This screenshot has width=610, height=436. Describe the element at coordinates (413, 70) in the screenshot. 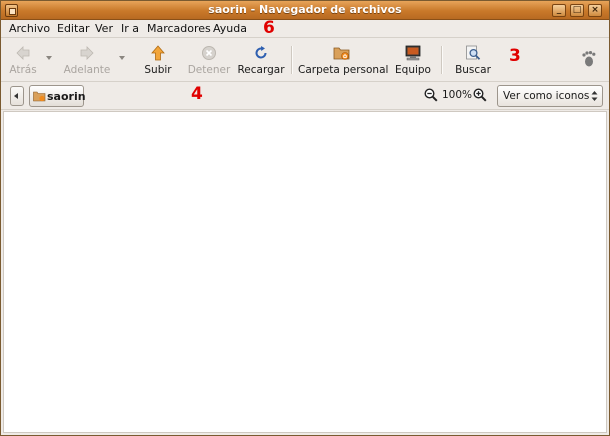

I see `computer-label: Equipo` at that location.